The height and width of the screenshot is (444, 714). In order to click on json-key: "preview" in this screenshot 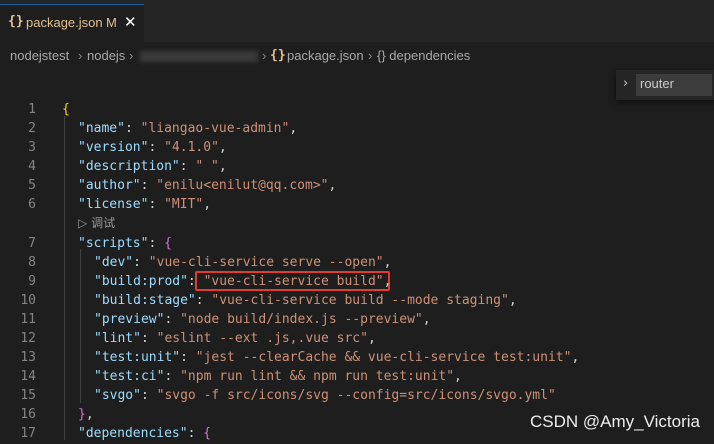, I will do `click(129, 319)`.